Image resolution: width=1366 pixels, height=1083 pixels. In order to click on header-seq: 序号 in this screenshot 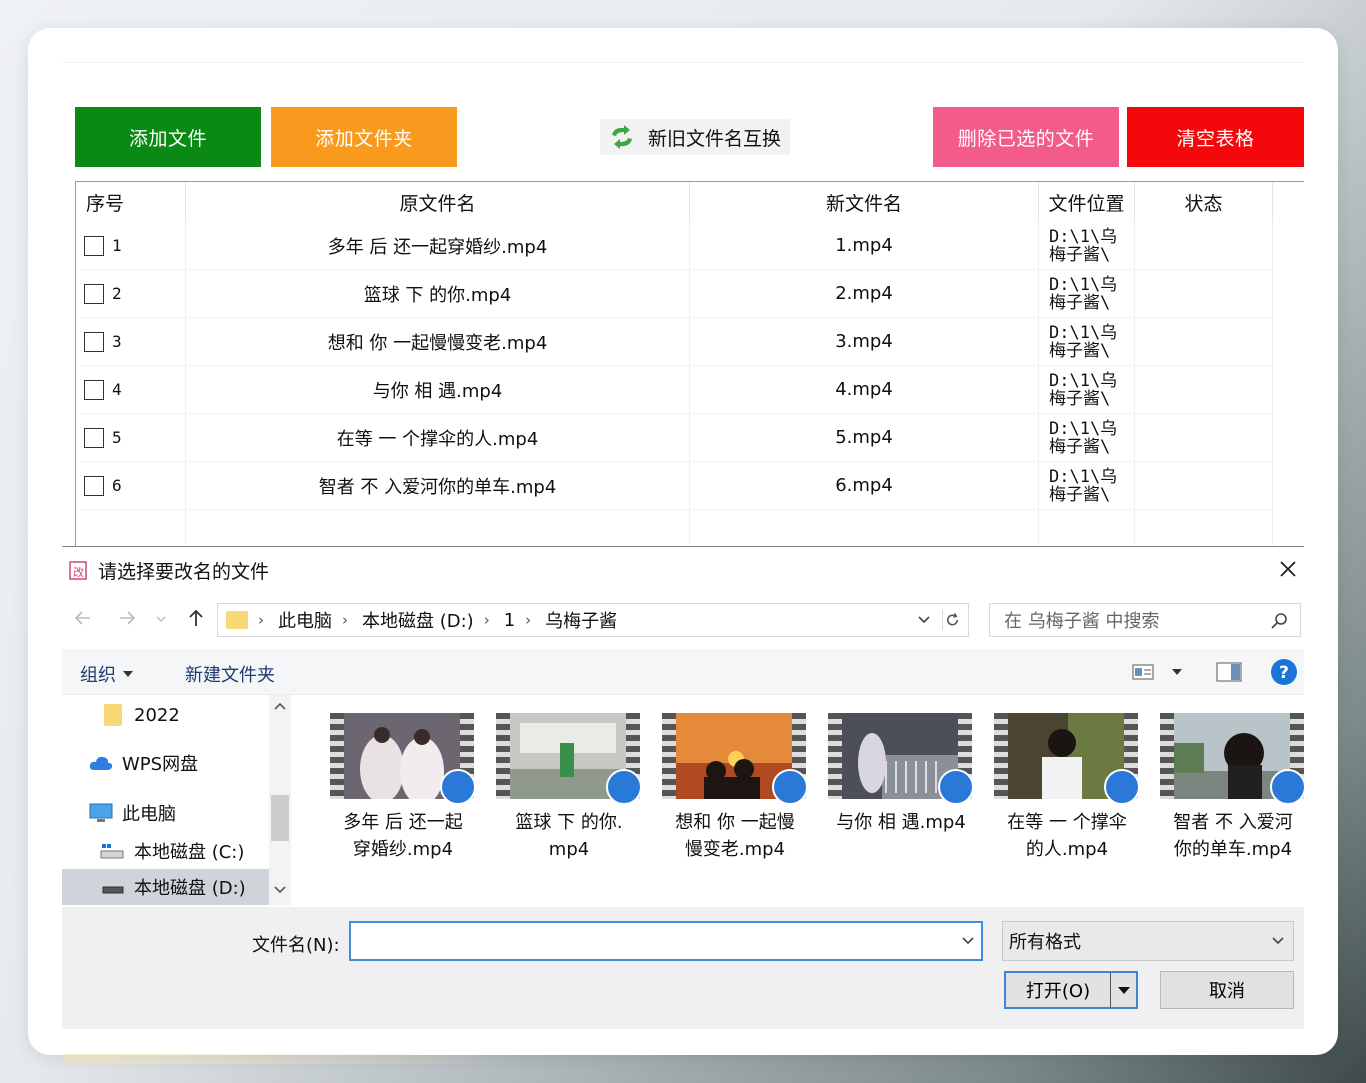, I will do `click(131, 202)`.